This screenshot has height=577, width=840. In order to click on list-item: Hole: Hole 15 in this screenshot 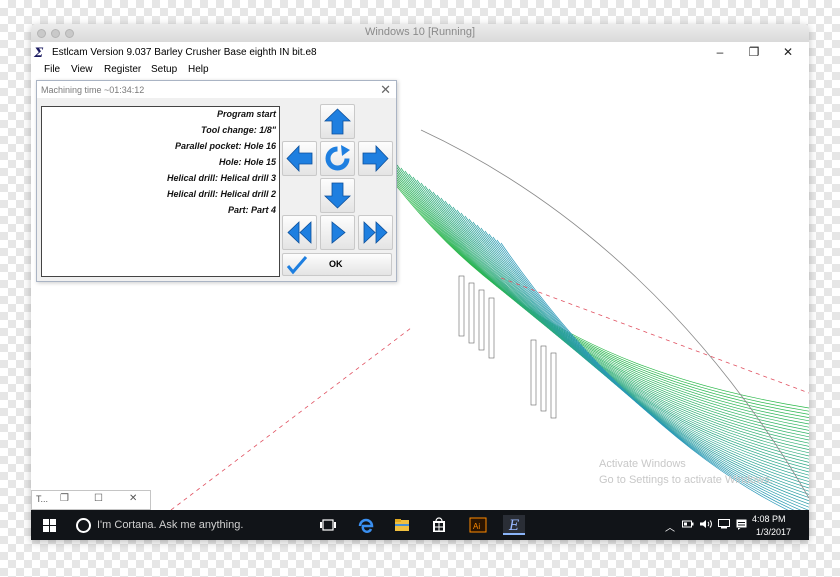, I will do `click(247, 162)`.